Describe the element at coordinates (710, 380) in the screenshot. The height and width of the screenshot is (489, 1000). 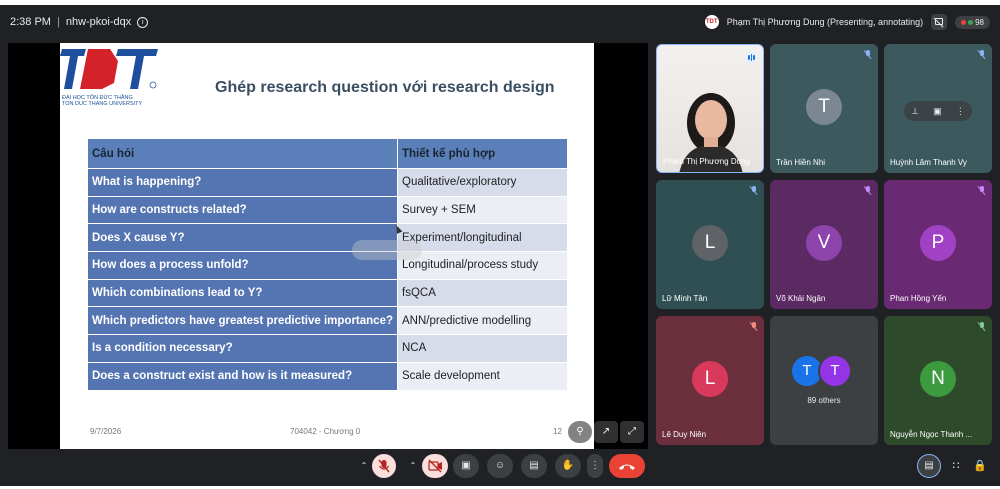
I see `participant-tile: L Lê Duy Niên` at that location.